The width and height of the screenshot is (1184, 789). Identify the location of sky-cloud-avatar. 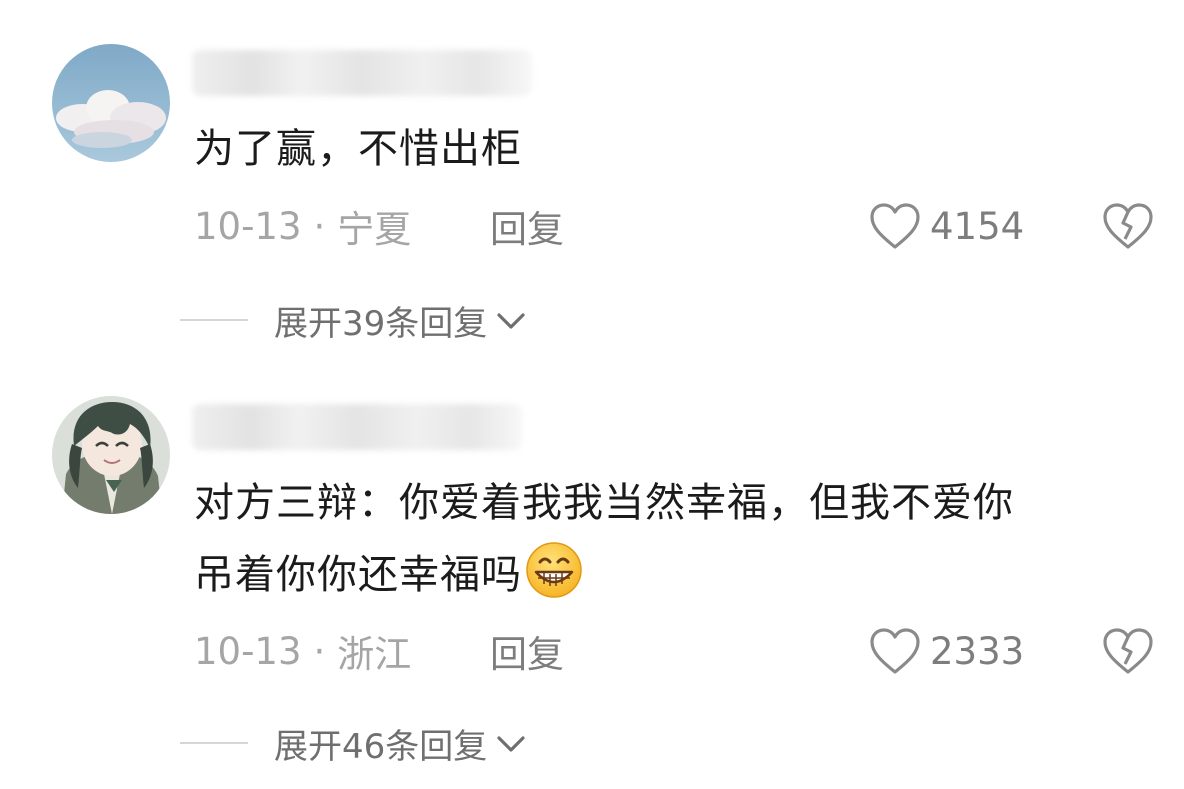
(111, 103).